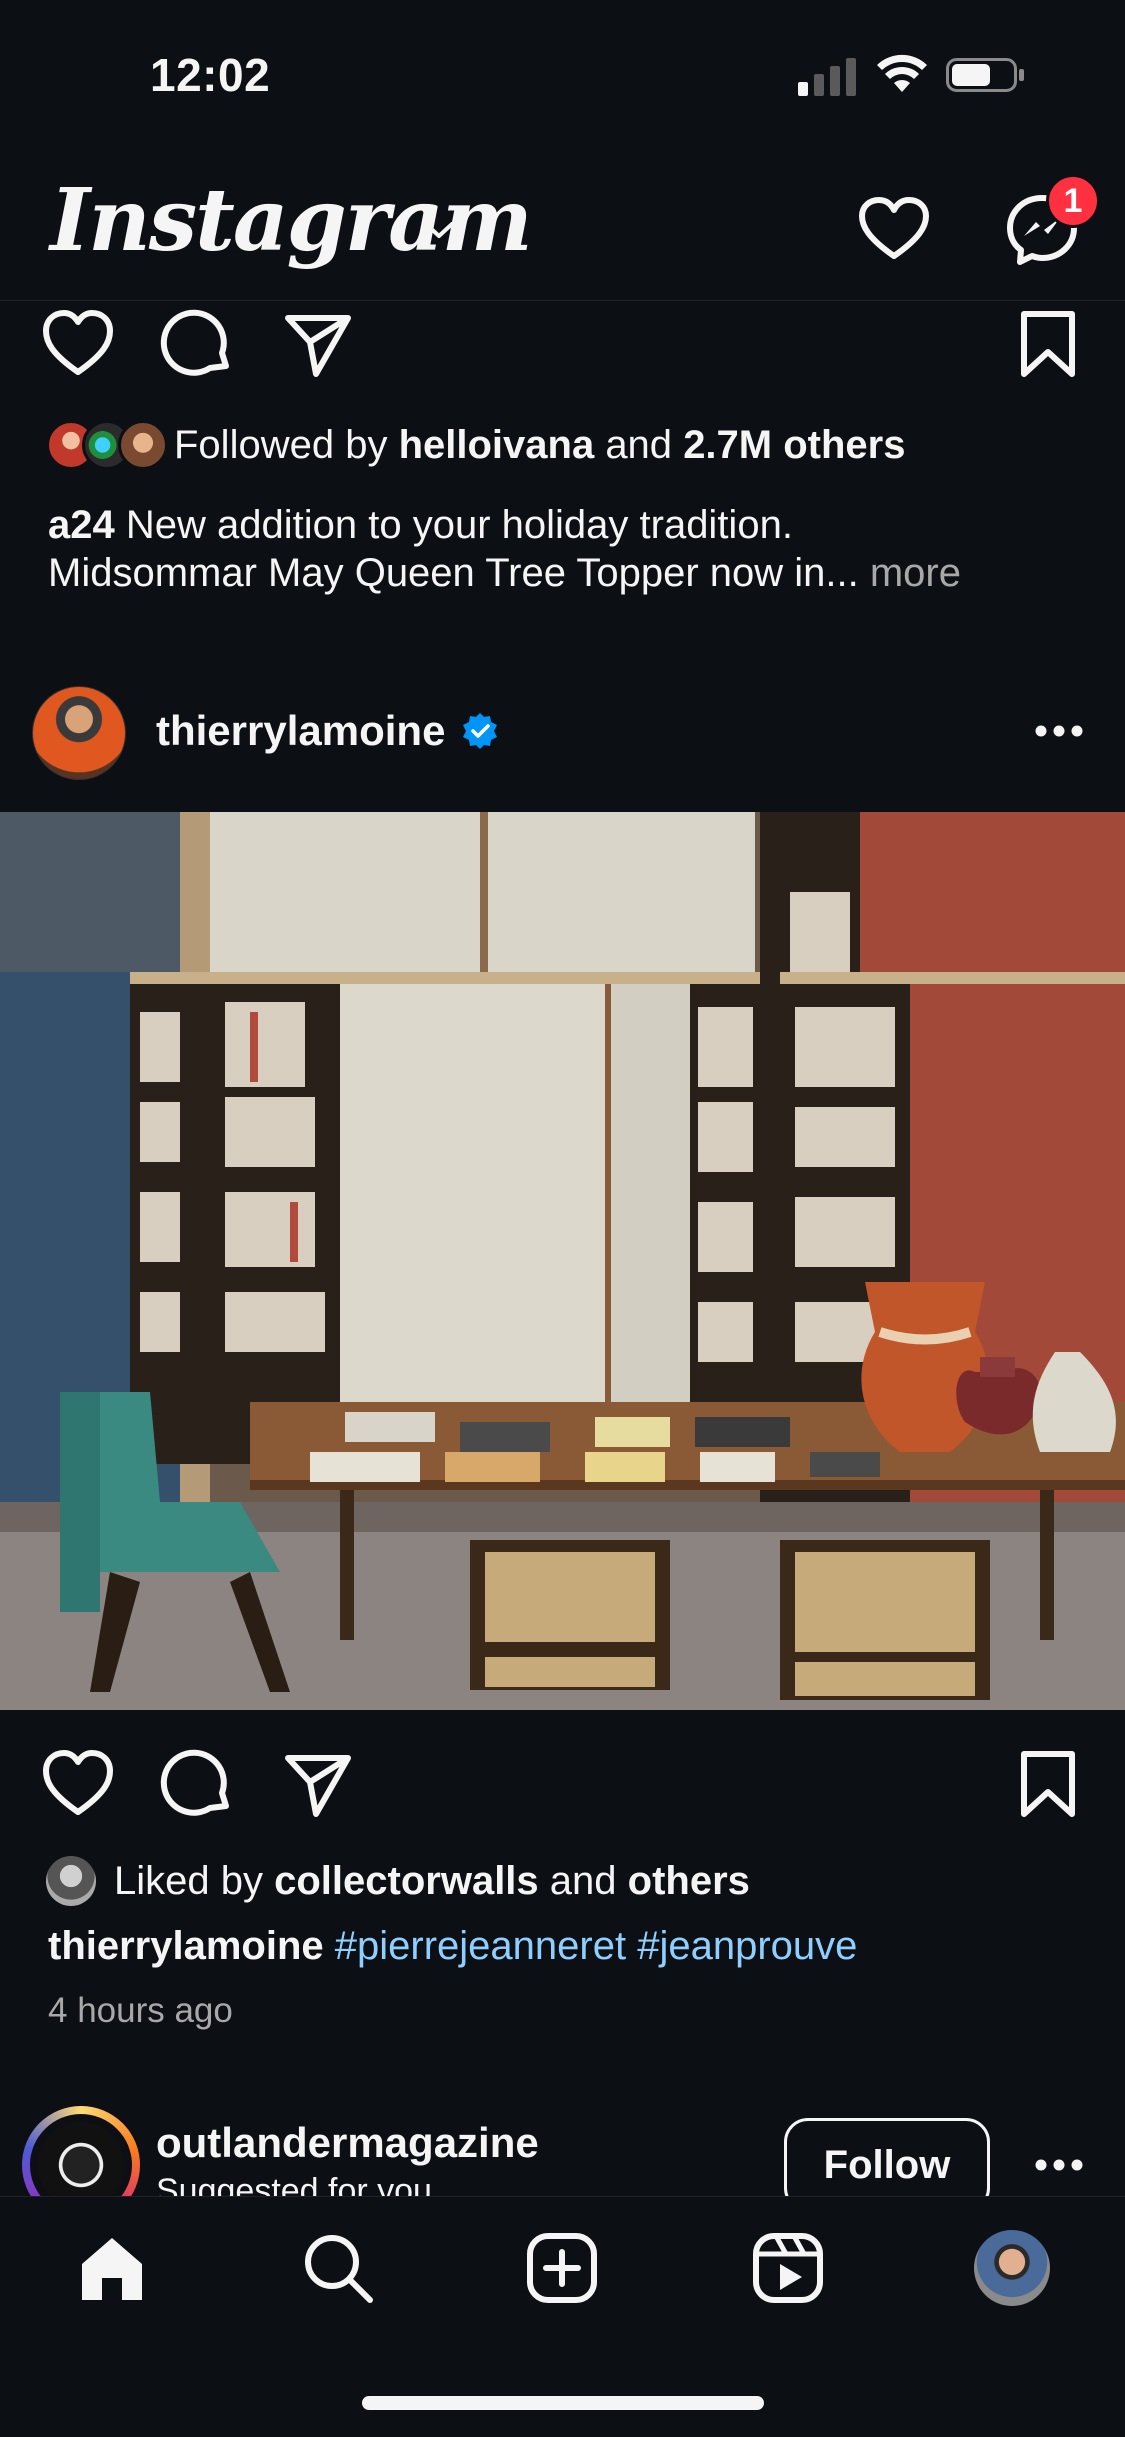 Image resolution: width=1125 pixels, height=2437 pixels. Describe the element at coordinates (894, 229) in the screenshot. I see `activity-heart-icon` at that location.